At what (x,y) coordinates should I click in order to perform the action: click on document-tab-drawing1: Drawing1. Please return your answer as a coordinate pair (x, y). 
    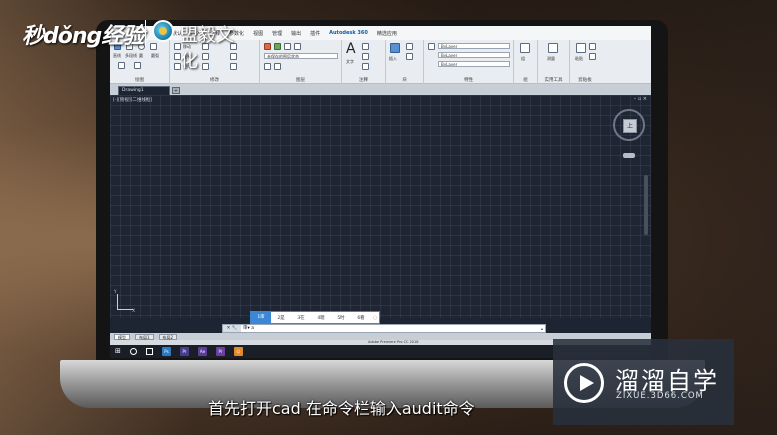
    Looking at the image, I should click on (144, 90).